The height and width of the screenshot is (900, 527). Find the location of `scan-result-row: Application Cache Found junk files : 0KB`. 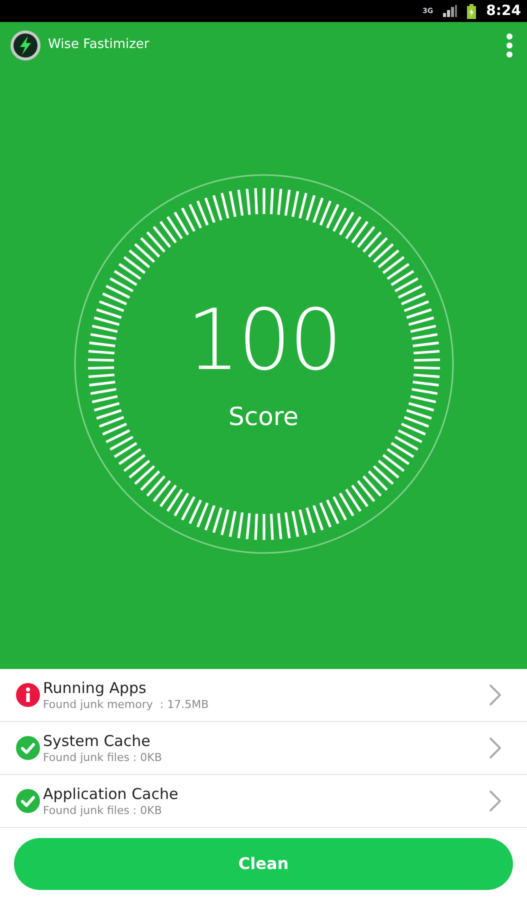

scan-result-row: Application Cache Found junk files : 0KB is located at coordinates (263, 801).